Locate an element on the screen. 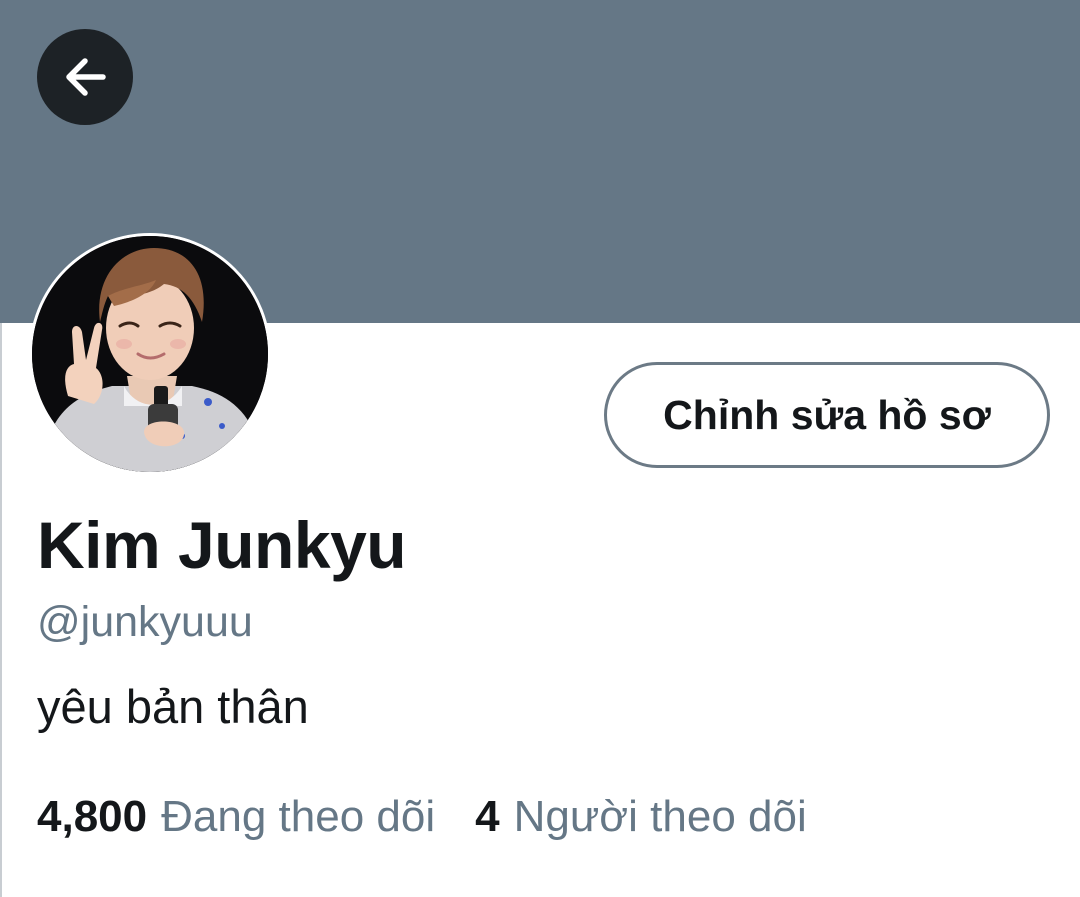 The height and width of the screenshot is (897, 1080). content-left-border is located at coordinates (1, 610).